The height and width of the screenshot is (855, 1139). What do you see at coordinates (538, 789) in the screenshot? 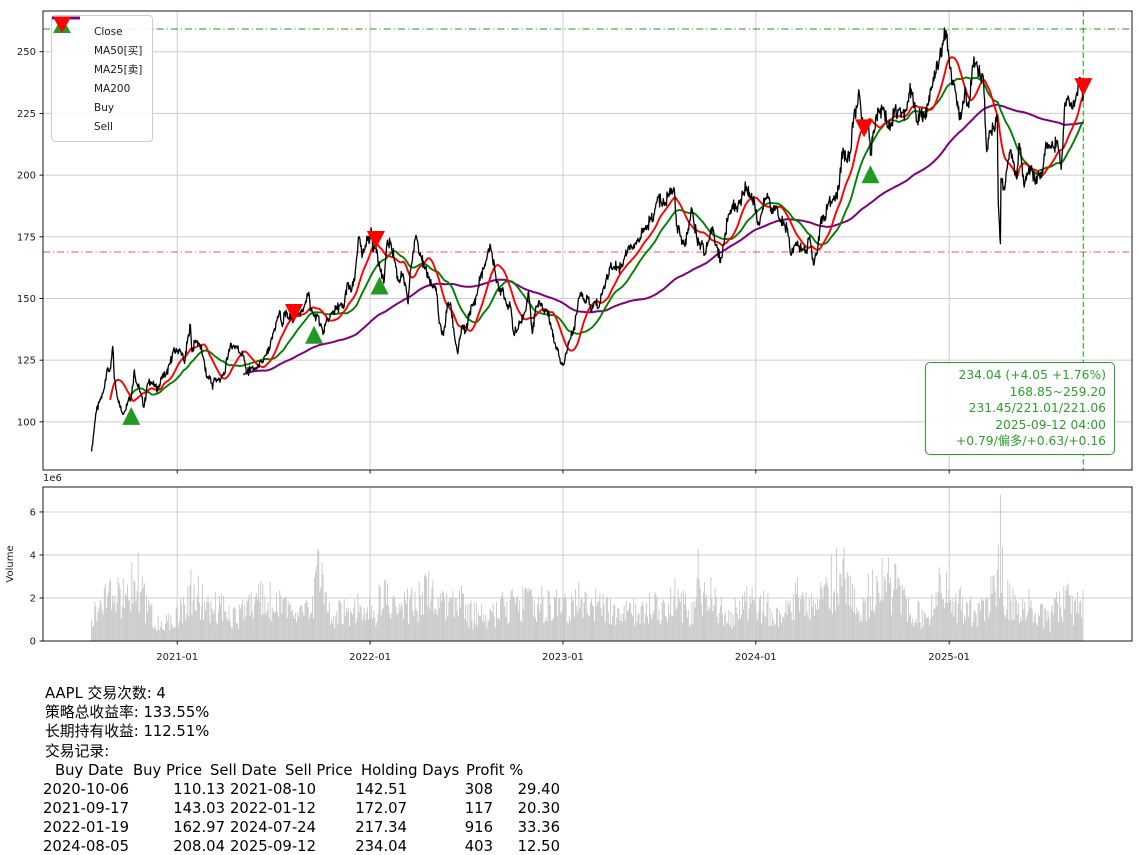
I see `trade-table-cell: 29.40` at bounding box center [538, 789].